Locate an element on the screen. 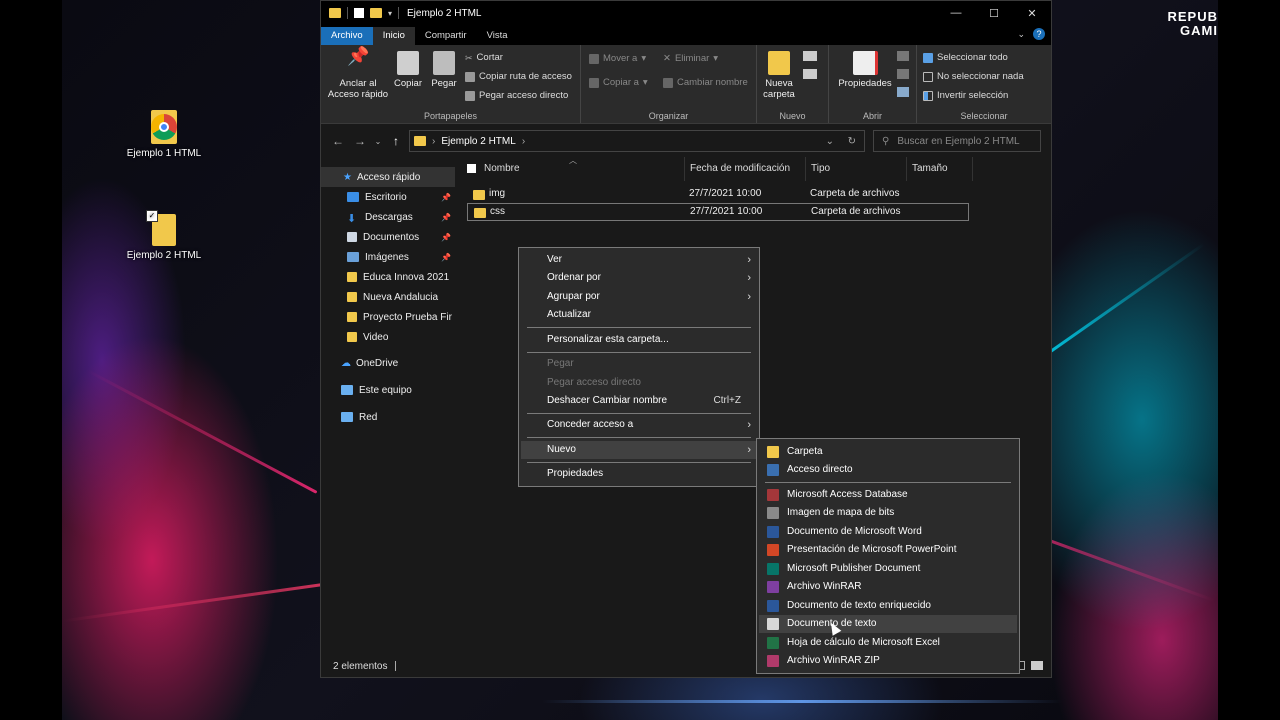  nav-item-onedrive: ☁ OneDrive is located at coordinates (388, 363).